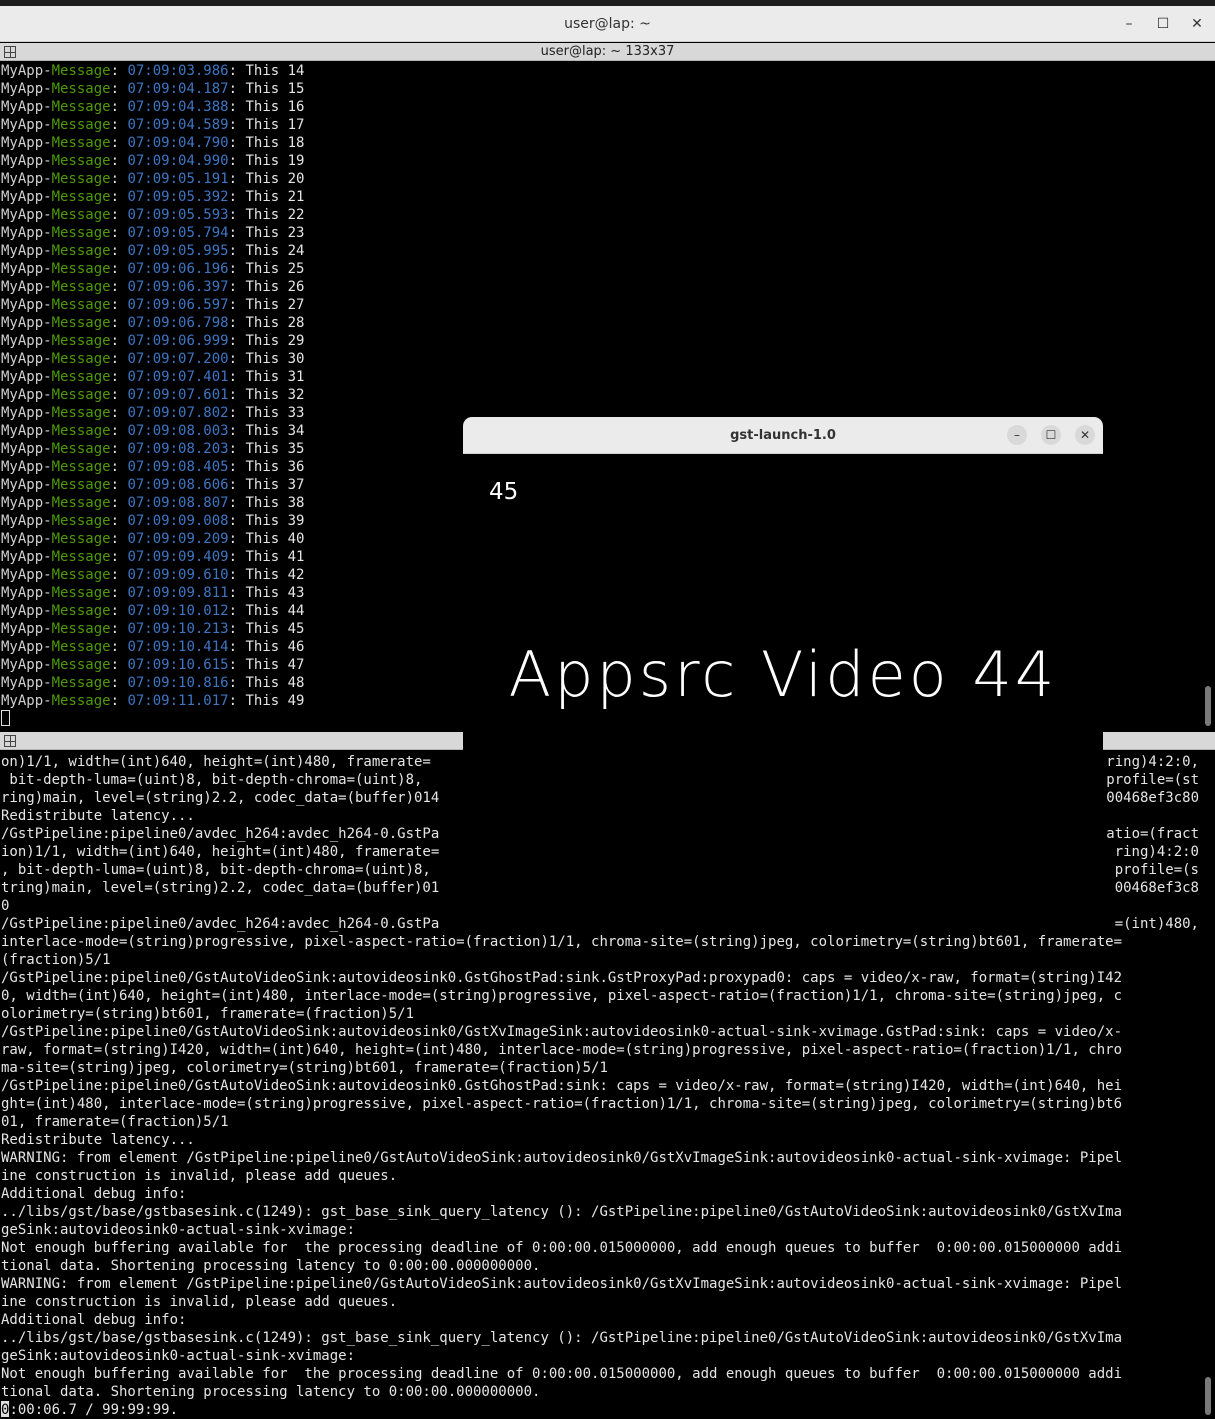 The image size is (1215, 1419). Describe the element at coordinates (1163, 24) in the screenshot. I see `maximize-button: ☐` at that location.